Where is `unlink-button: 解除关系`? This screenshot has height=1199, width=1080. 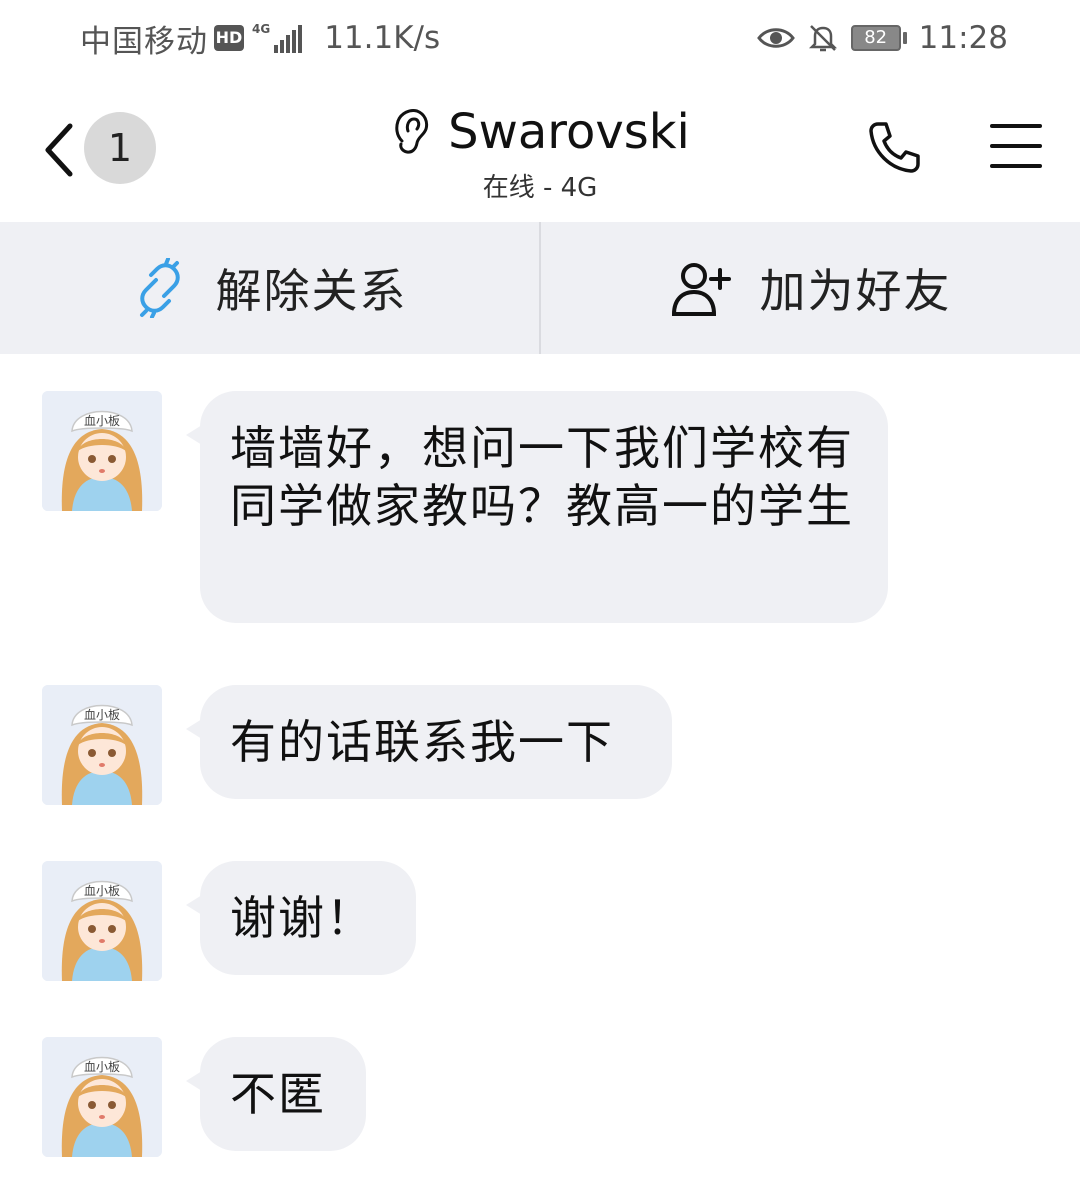 unlink-button: 解除关系 is located at coordinates (269, 288).